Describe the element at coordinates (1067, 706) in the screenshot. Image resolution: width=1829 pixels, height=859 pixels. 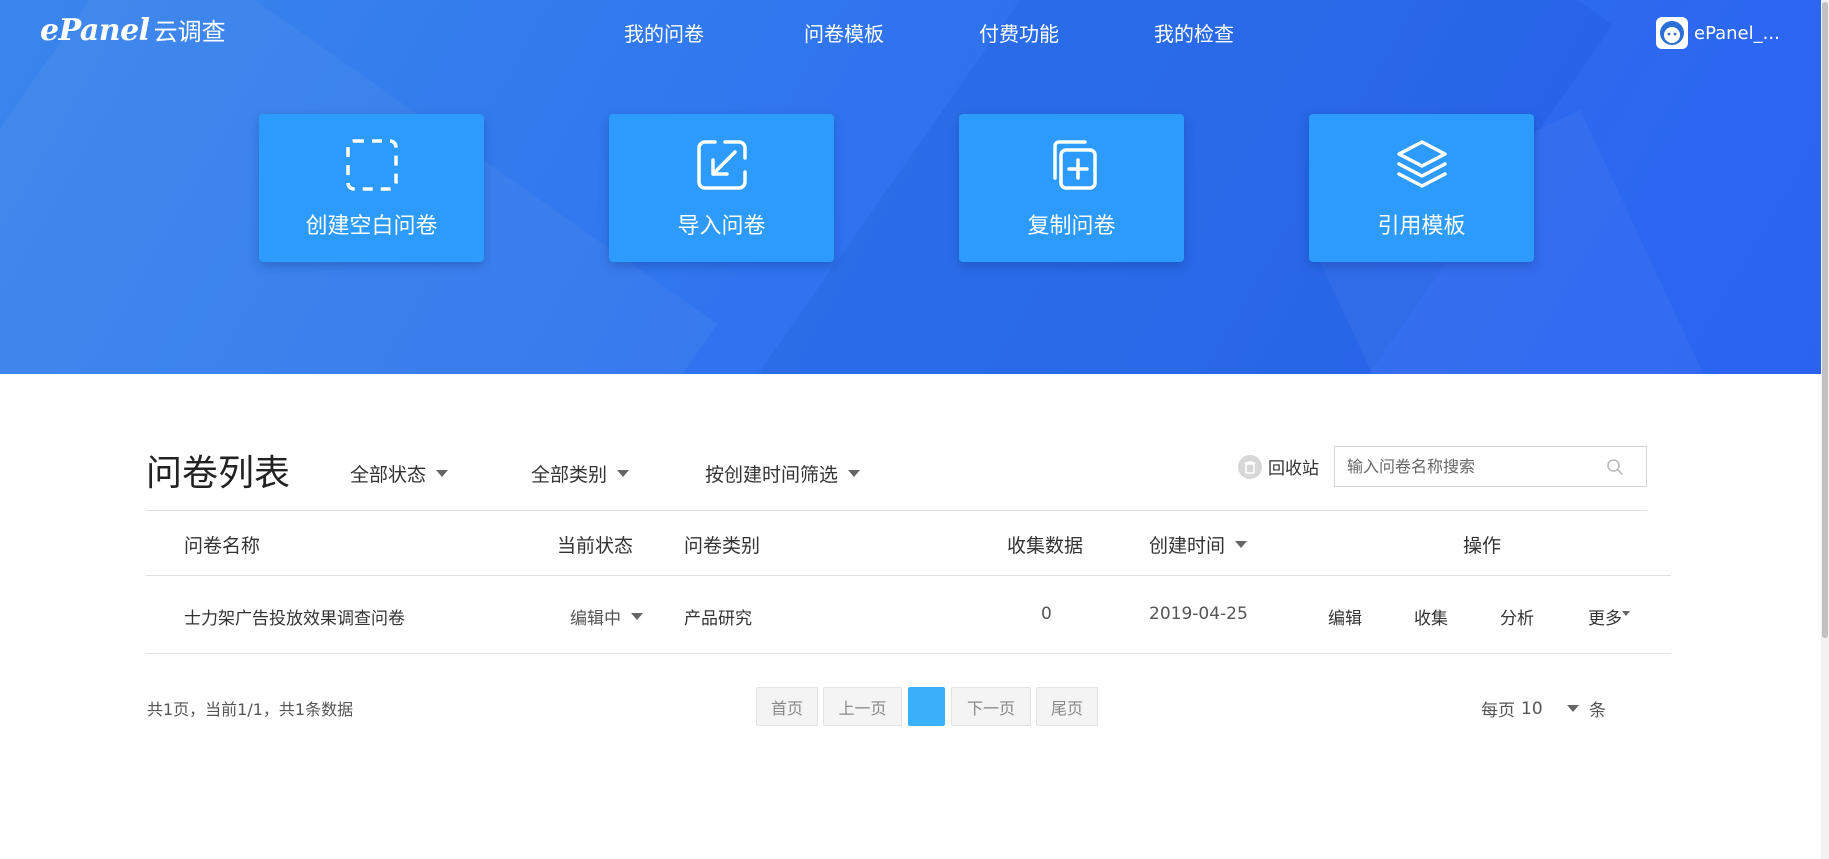
I see `last-page-button: 尾页` at that location.